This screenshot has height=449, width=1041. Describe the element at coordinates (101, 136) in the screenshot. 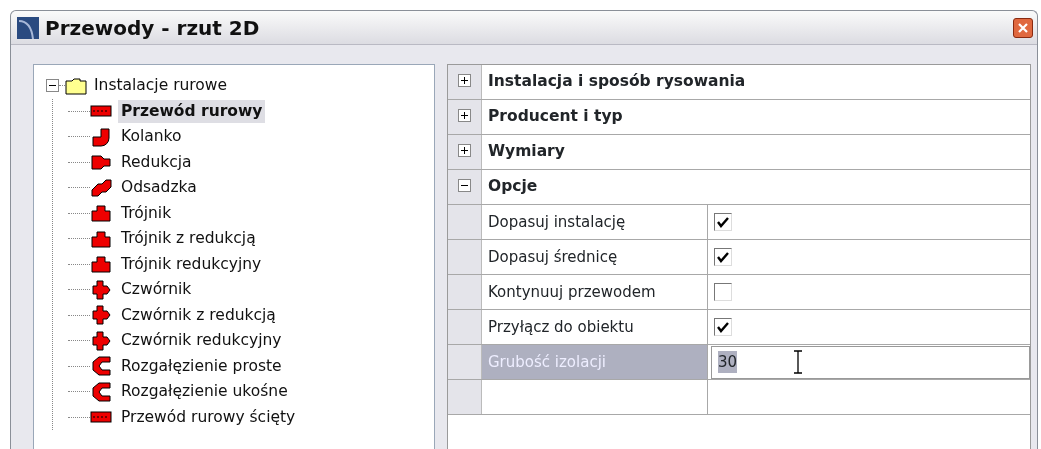

I see `elbow-icon` at that location.